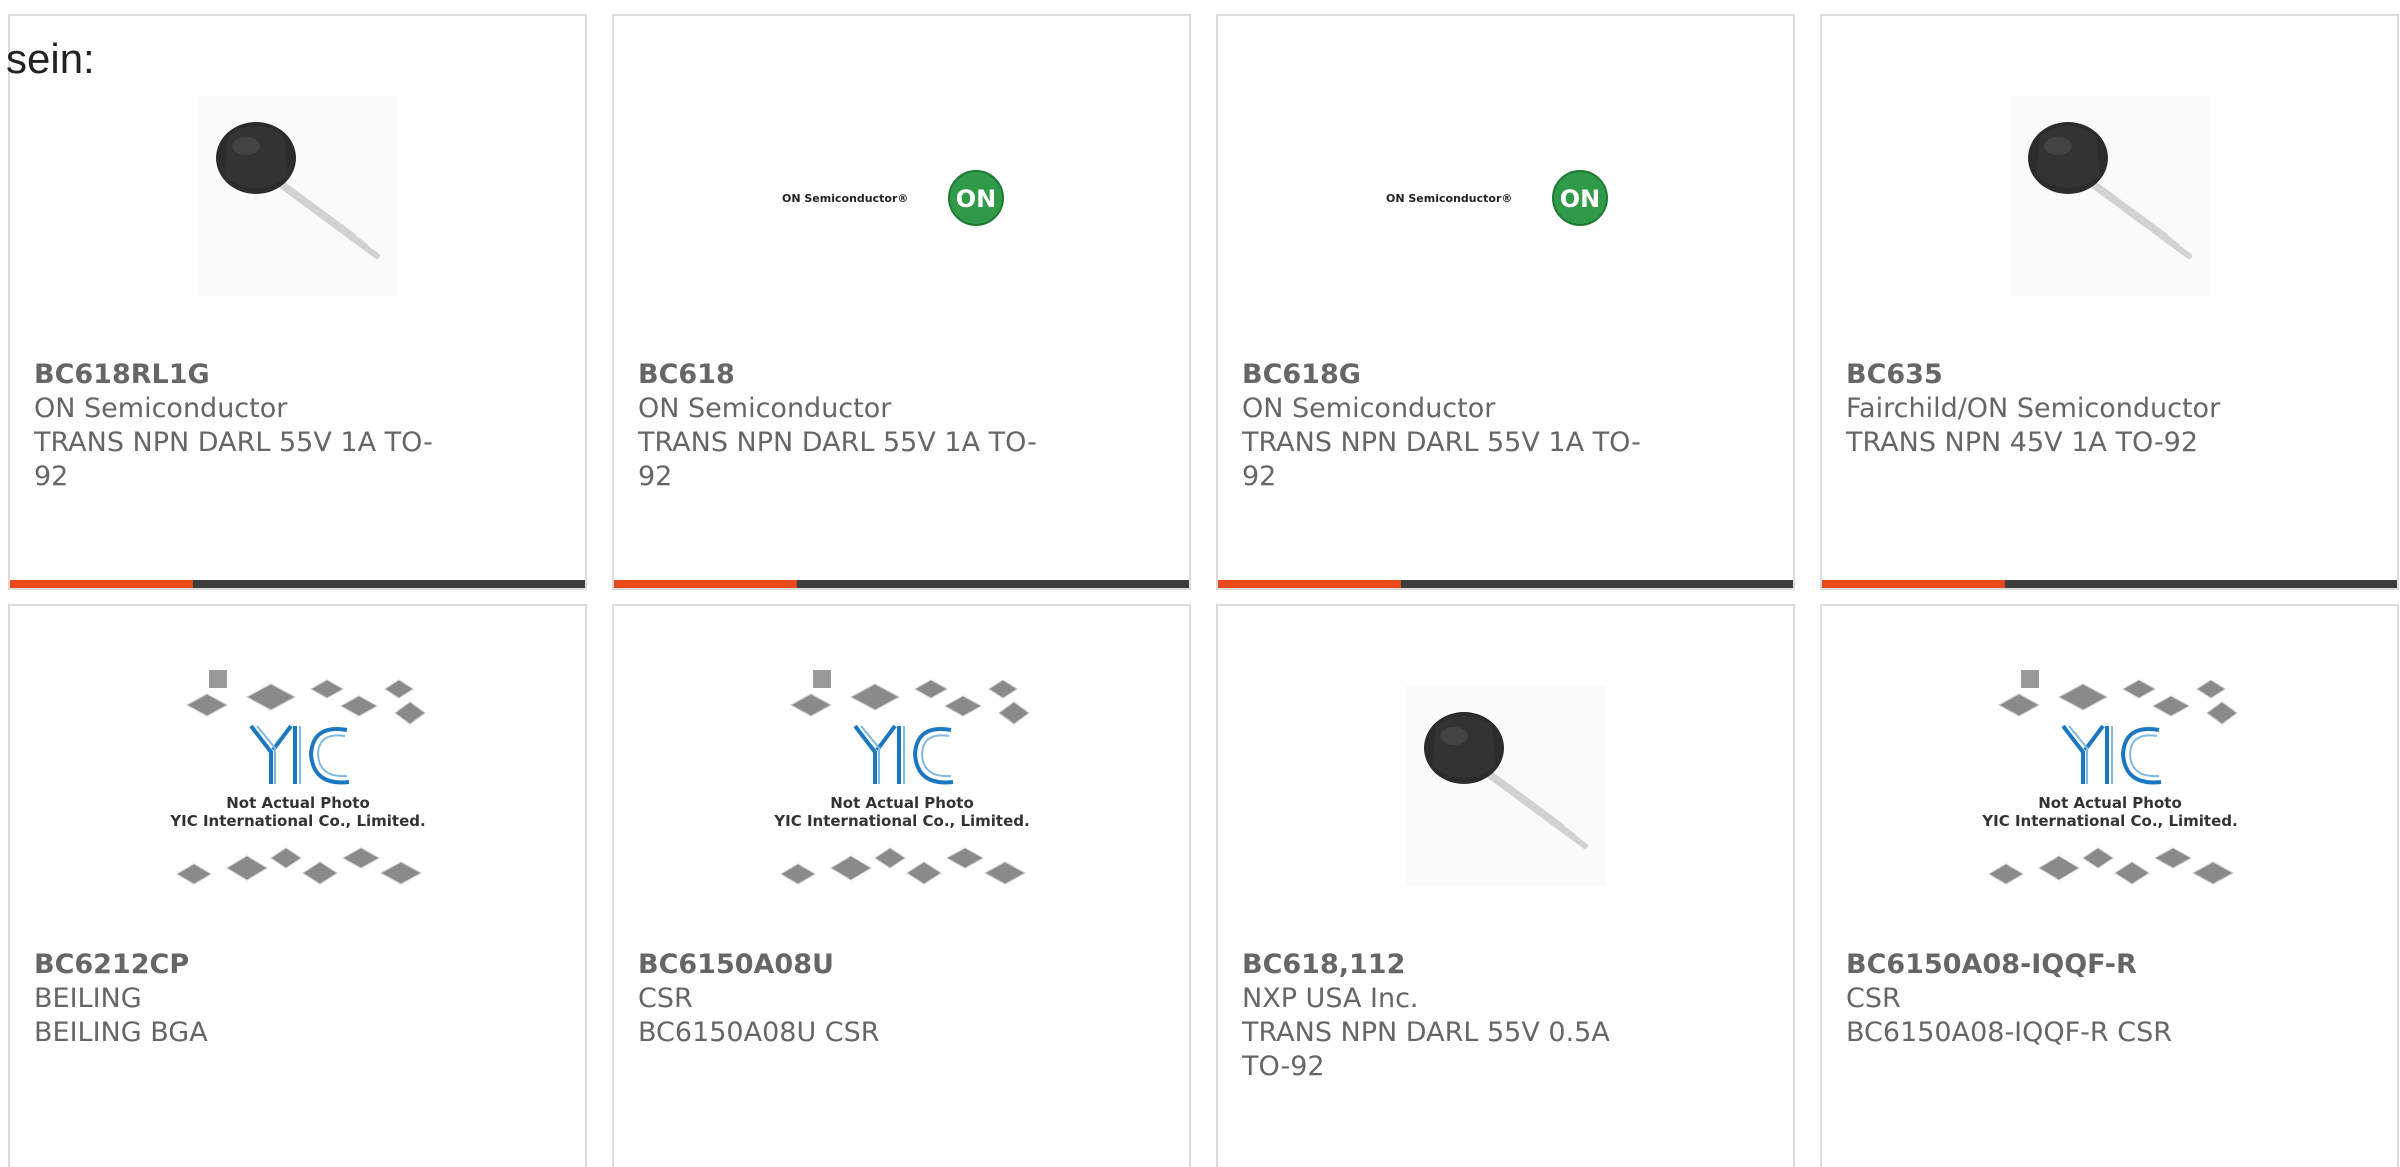 The height and width of the screenshot is (1167, 2400). Describe the element at coordinates (1492, 965) in the screenshot. I see `part-number-link: BC618,112` at that location.